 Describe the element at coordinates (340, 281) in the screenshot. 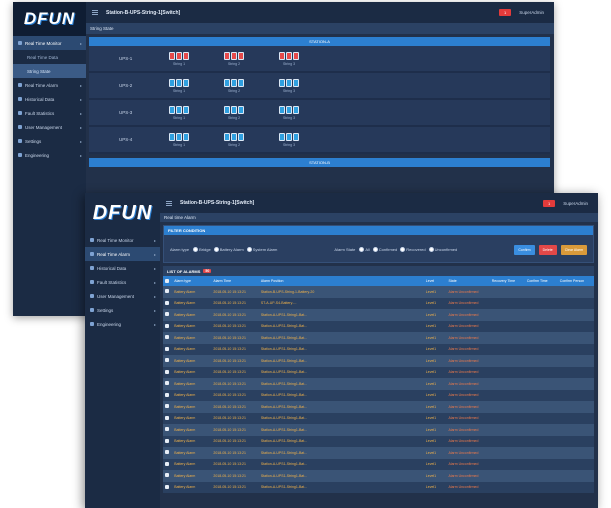

I see `column-header: Alarm Position` at that location.